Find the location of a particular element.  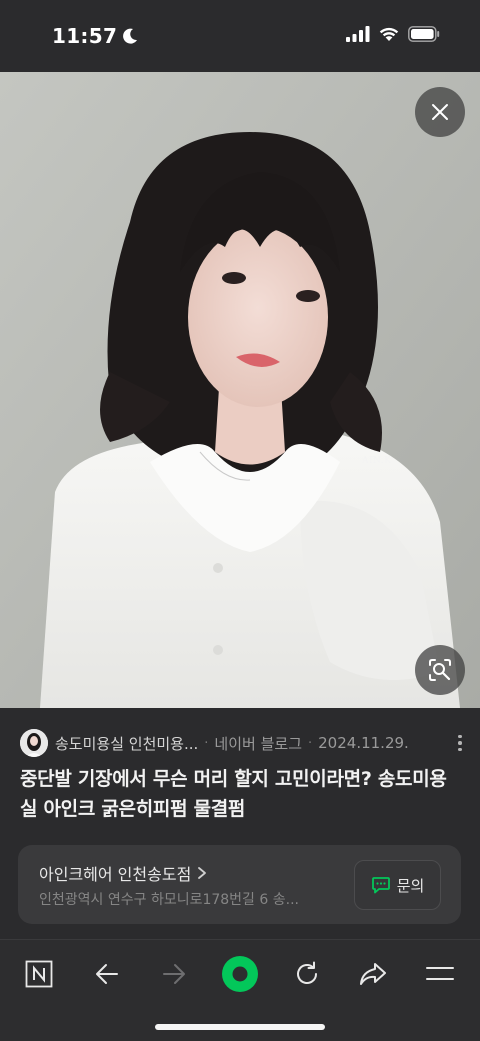

share-button is located at coordinates (373, 974).